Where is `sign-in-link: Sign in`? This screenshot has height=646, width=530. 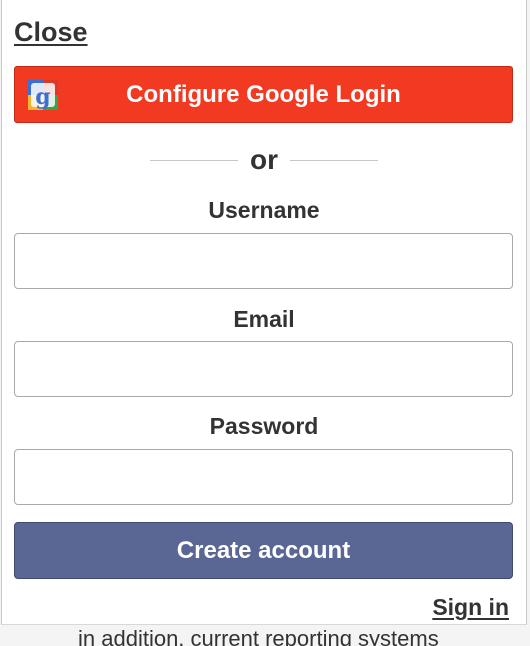
sign-in-link: Sign in is located at coordinates (470, 607).